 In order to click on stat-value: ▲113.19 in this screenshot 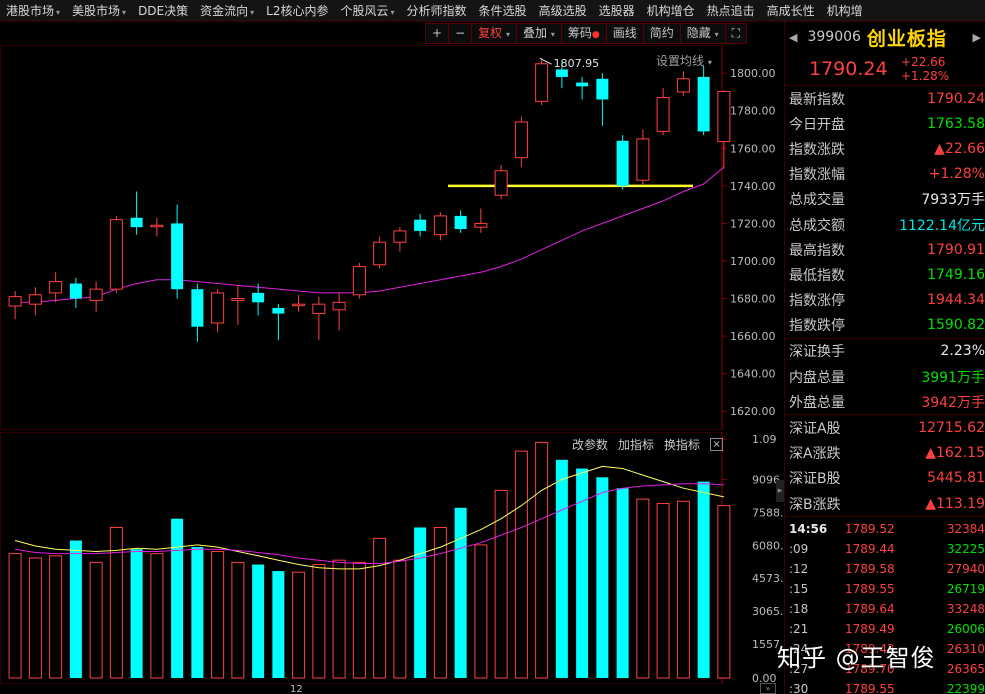, I will do `click(955, 503)`.